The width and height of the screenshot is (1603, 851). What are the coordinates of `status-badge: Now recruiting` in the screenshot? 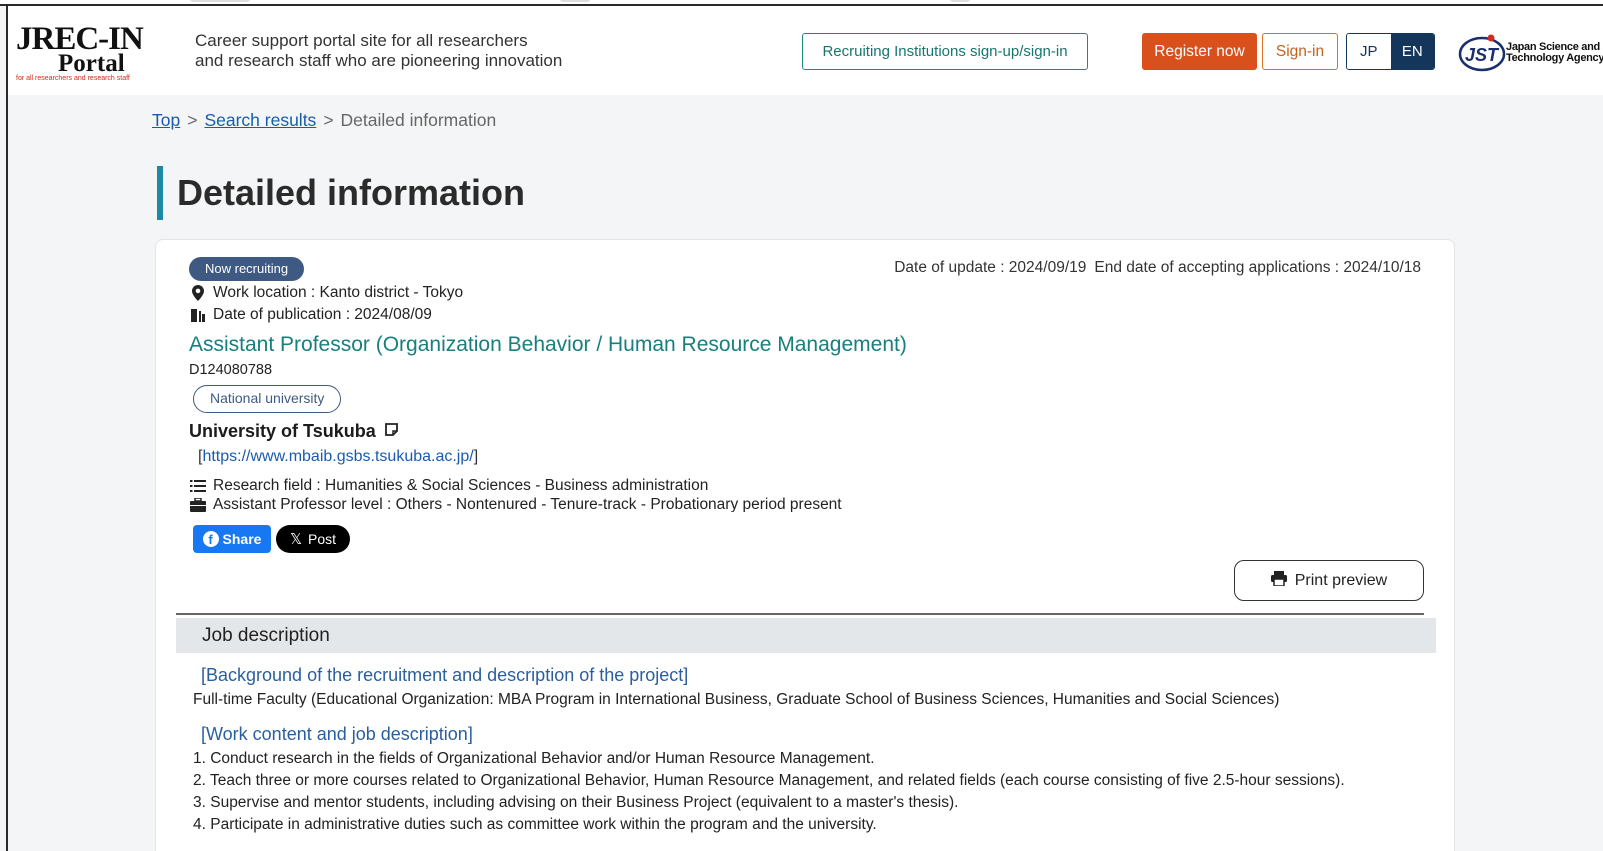 It's located at (247, 269).